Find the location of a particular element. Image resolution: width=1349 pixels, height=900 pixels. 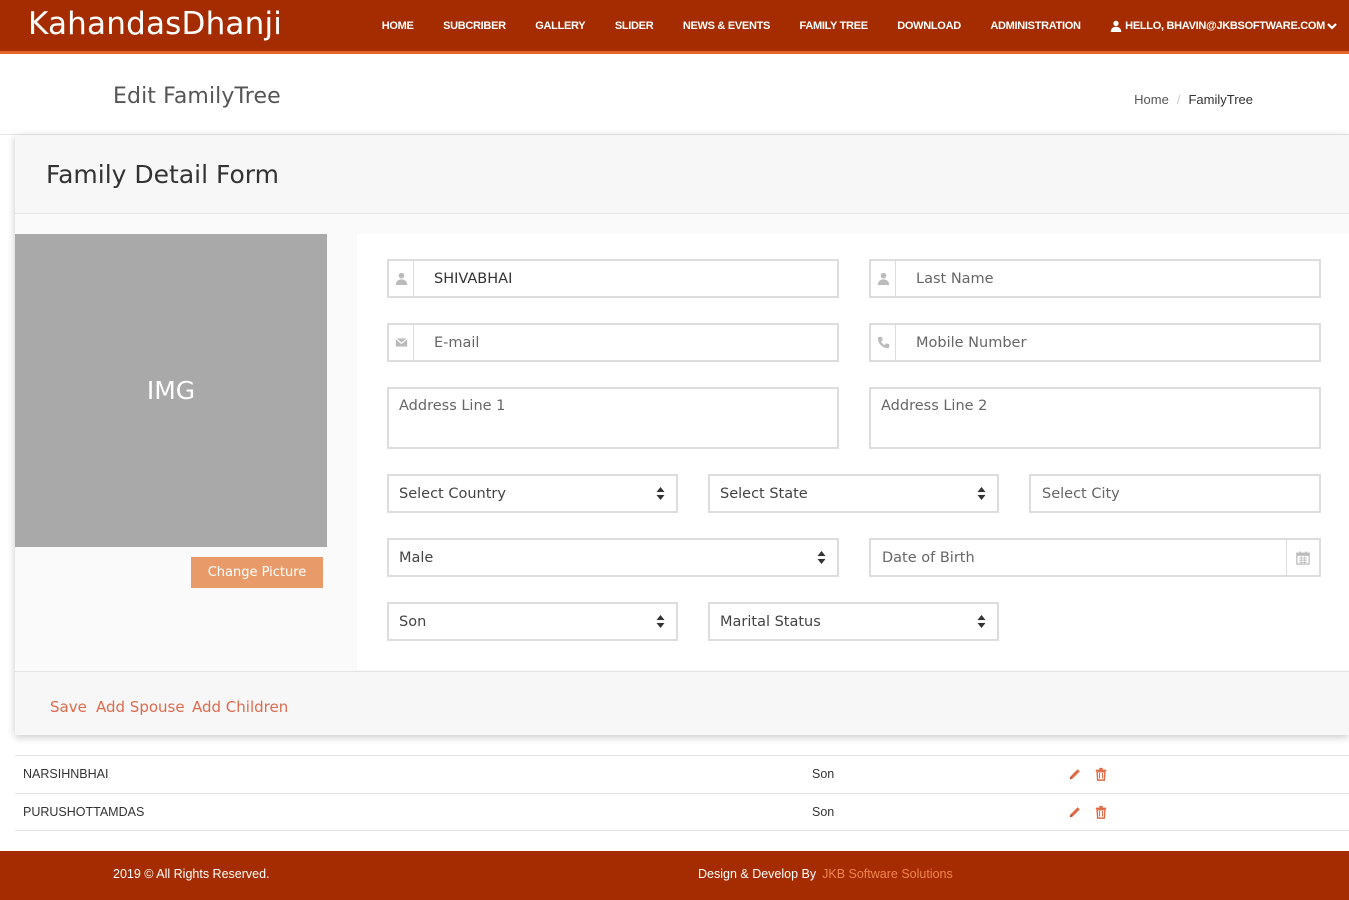

save-link: Save is located at coordinates (68, 707).